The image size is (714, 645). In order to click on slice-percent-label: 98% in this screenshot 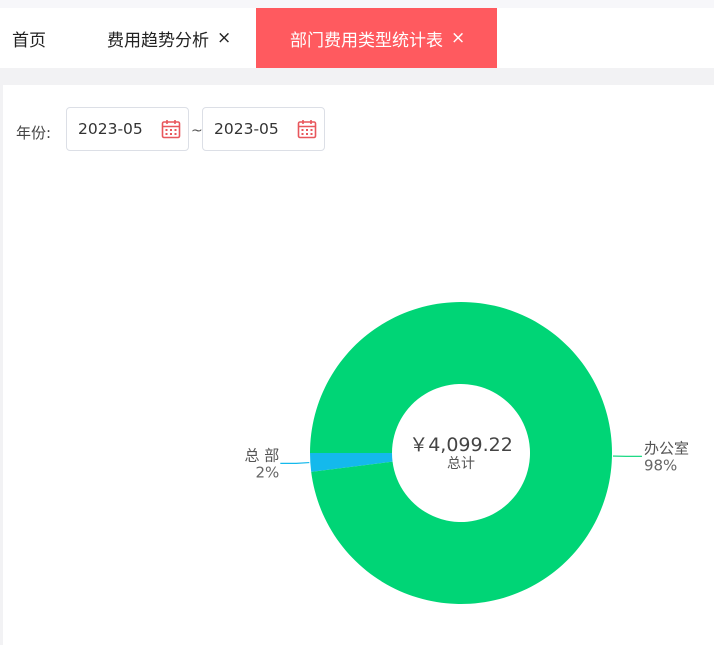, I will do `click(660, 465)`.